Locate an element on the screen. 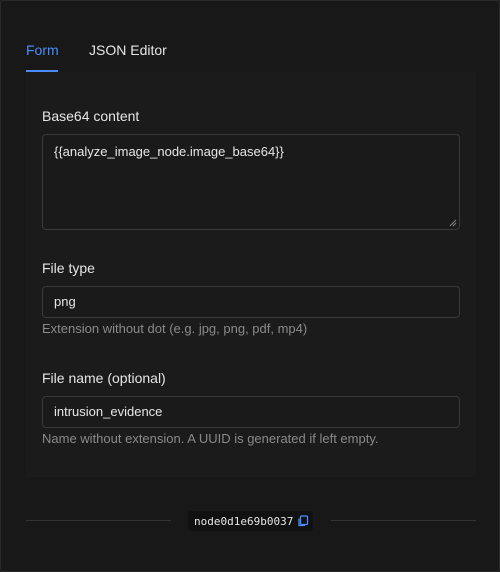 Image resolution: width=500 pixels, height=572 pixels. copy-icon is located at coordinates (303, 521).